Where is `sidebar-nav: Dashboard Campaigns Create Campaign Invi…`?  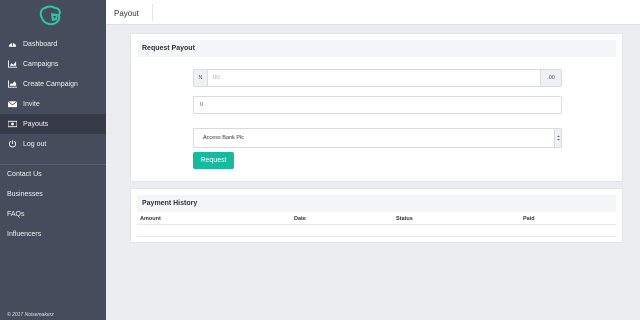
sidebar-nav: Dashboard Campaigns Create Campaign Invi… is located at coordinates (53, 94).